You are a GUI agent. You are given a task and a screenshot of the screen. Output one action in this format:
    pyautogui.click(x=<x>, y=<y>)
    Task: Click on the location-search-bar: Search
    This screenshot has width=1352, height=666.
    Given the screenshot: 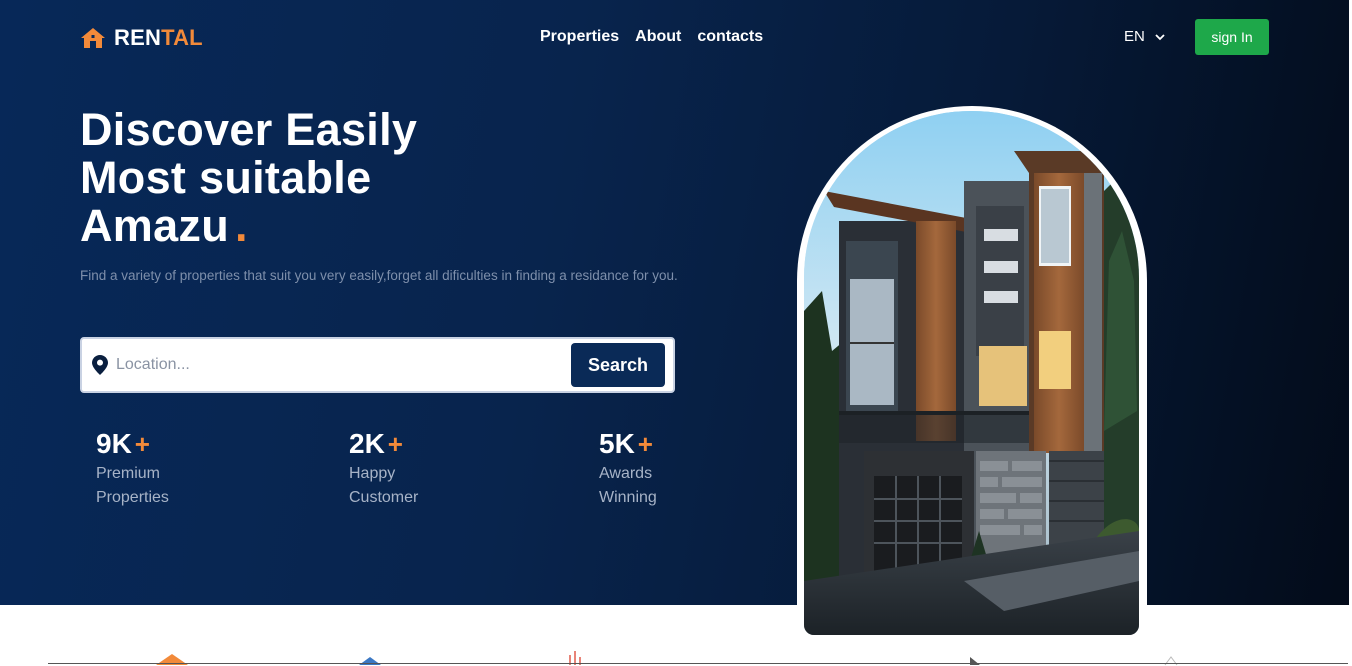 What is the action you would take?
    pyautogui.click(x=377, y=365)
    